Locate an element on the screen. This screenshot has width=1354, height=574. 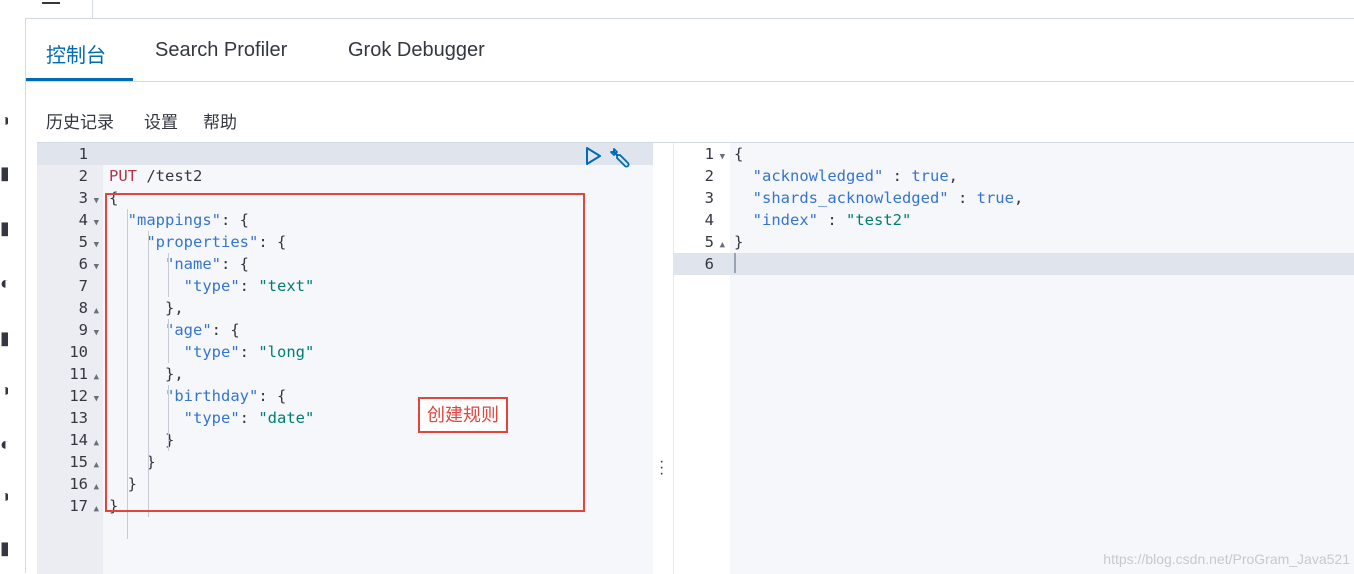
code-line: { is located at coordinates (739, 154).